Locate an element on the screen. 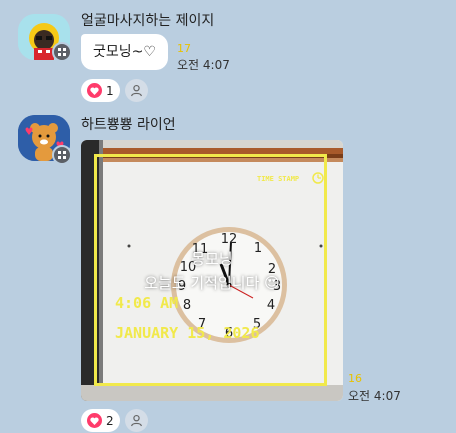 The width and height of the screenshot is (456, 433). sender-name: 하트뿅뿅 라이언 is located at coordinates (128, 125).